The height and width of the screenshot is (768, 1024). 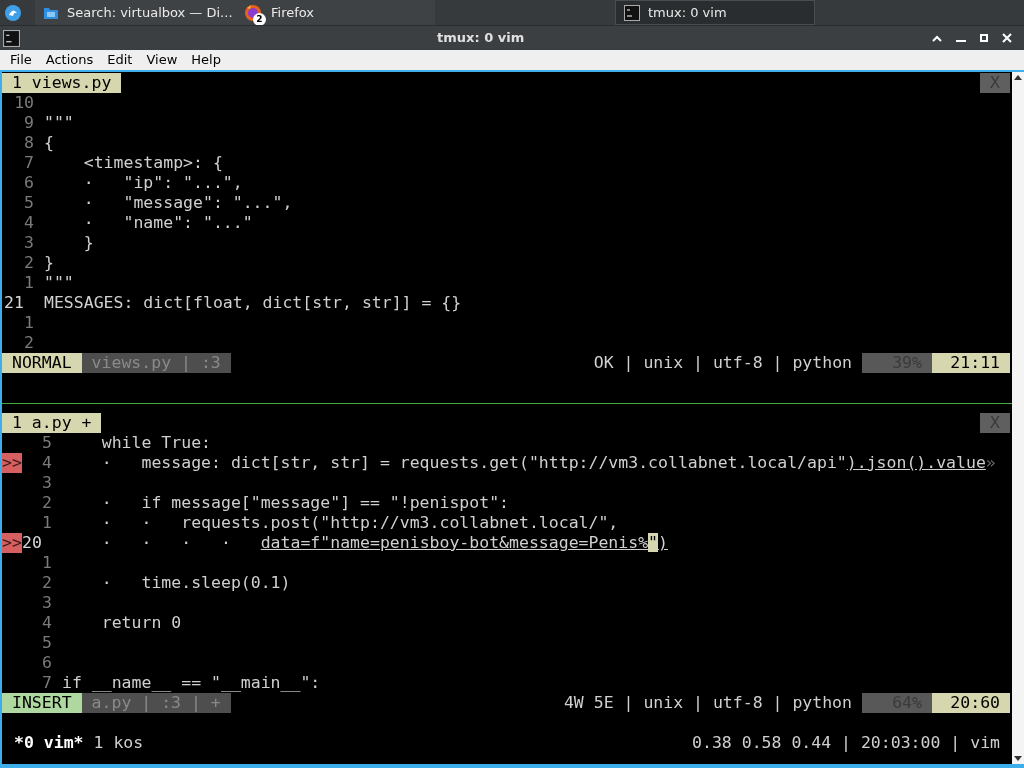 I want to click on window-tab: 1 kos, so click(x=118, y=743).